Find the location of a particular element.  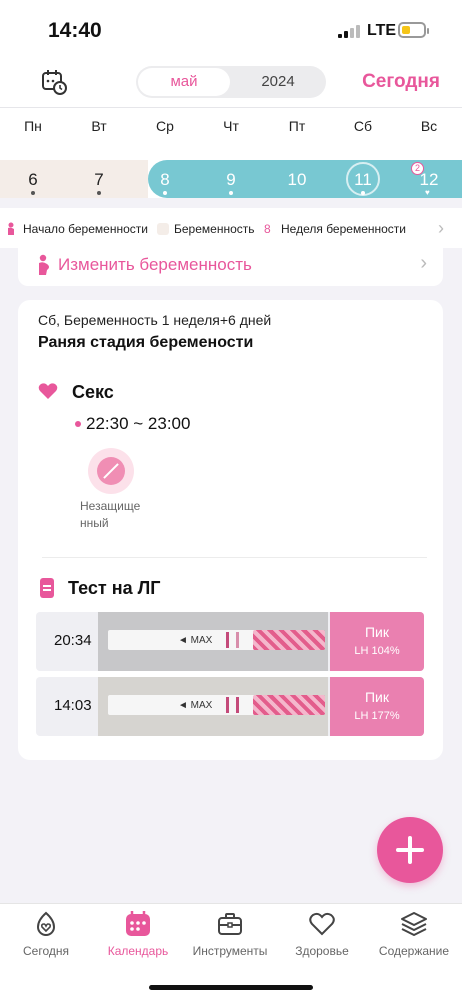

day-subtitle: Сб, Беременность 1 неделя+6 дней is located at coordinates (155, 320).